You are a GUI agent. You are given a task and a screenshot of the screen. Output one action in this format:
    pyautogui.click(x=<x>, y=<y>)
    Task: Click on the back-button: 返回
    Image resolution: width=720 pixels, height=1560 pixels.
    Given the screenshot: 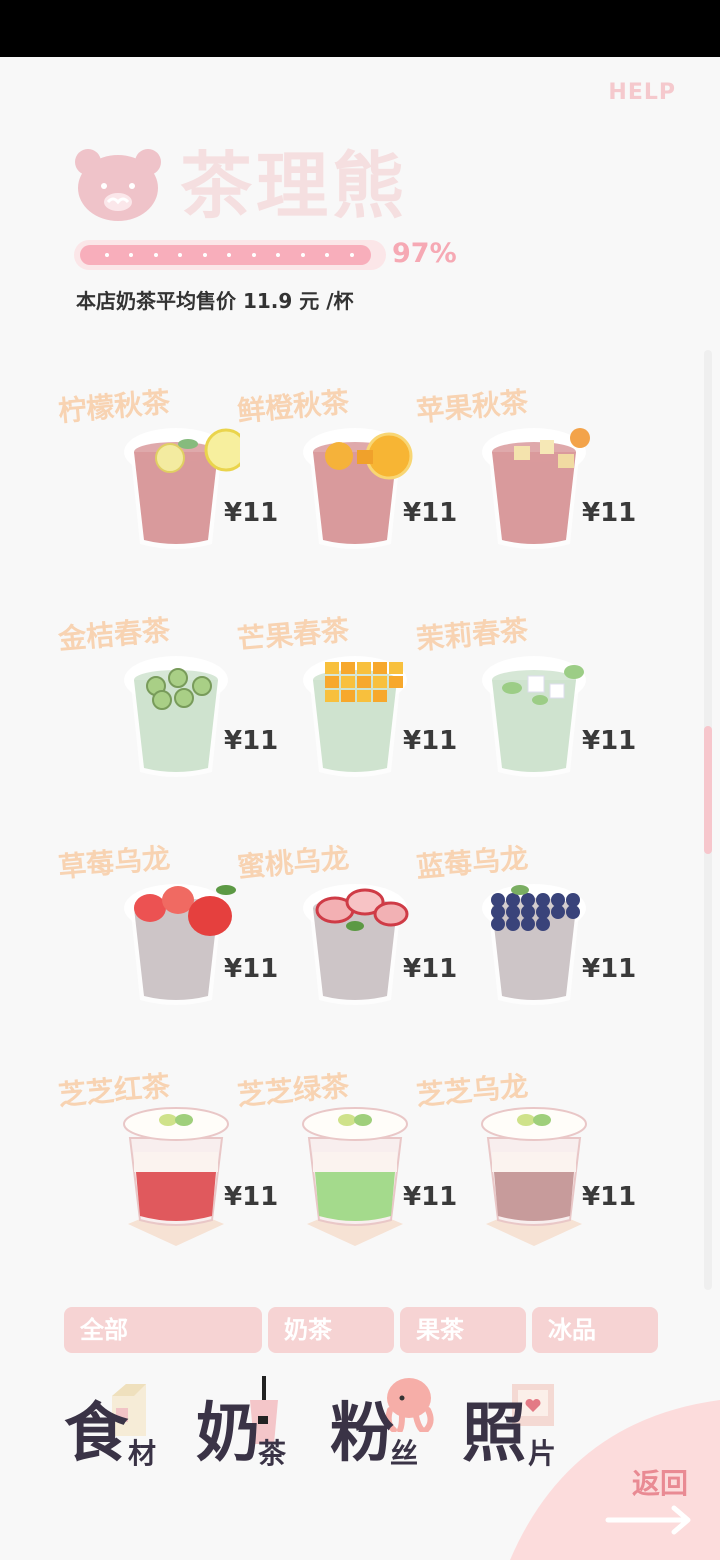 What is the action you would take?
    pyautogui.click(x=660, y=1482)
    